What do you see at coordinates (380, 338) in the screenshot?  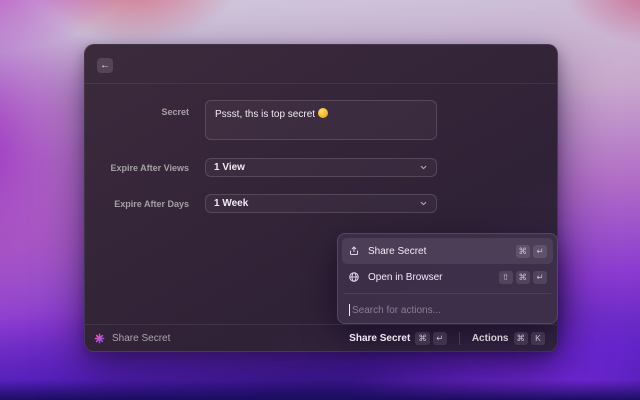 I see `primary-action-label: Share Secret` at bounding box center [380, 338].